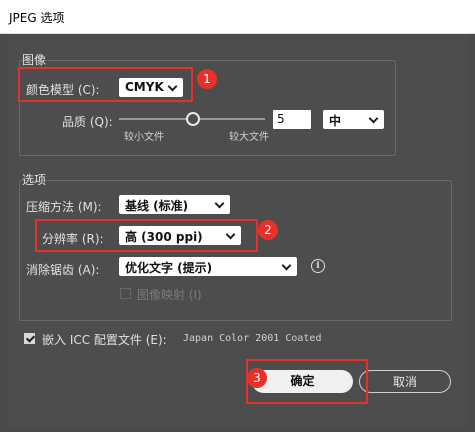 This screenshot has height=432, width=475. Describe the element at coordinates (335, 121) in the screenshot. I see `quality-level-value: 中` at that location.